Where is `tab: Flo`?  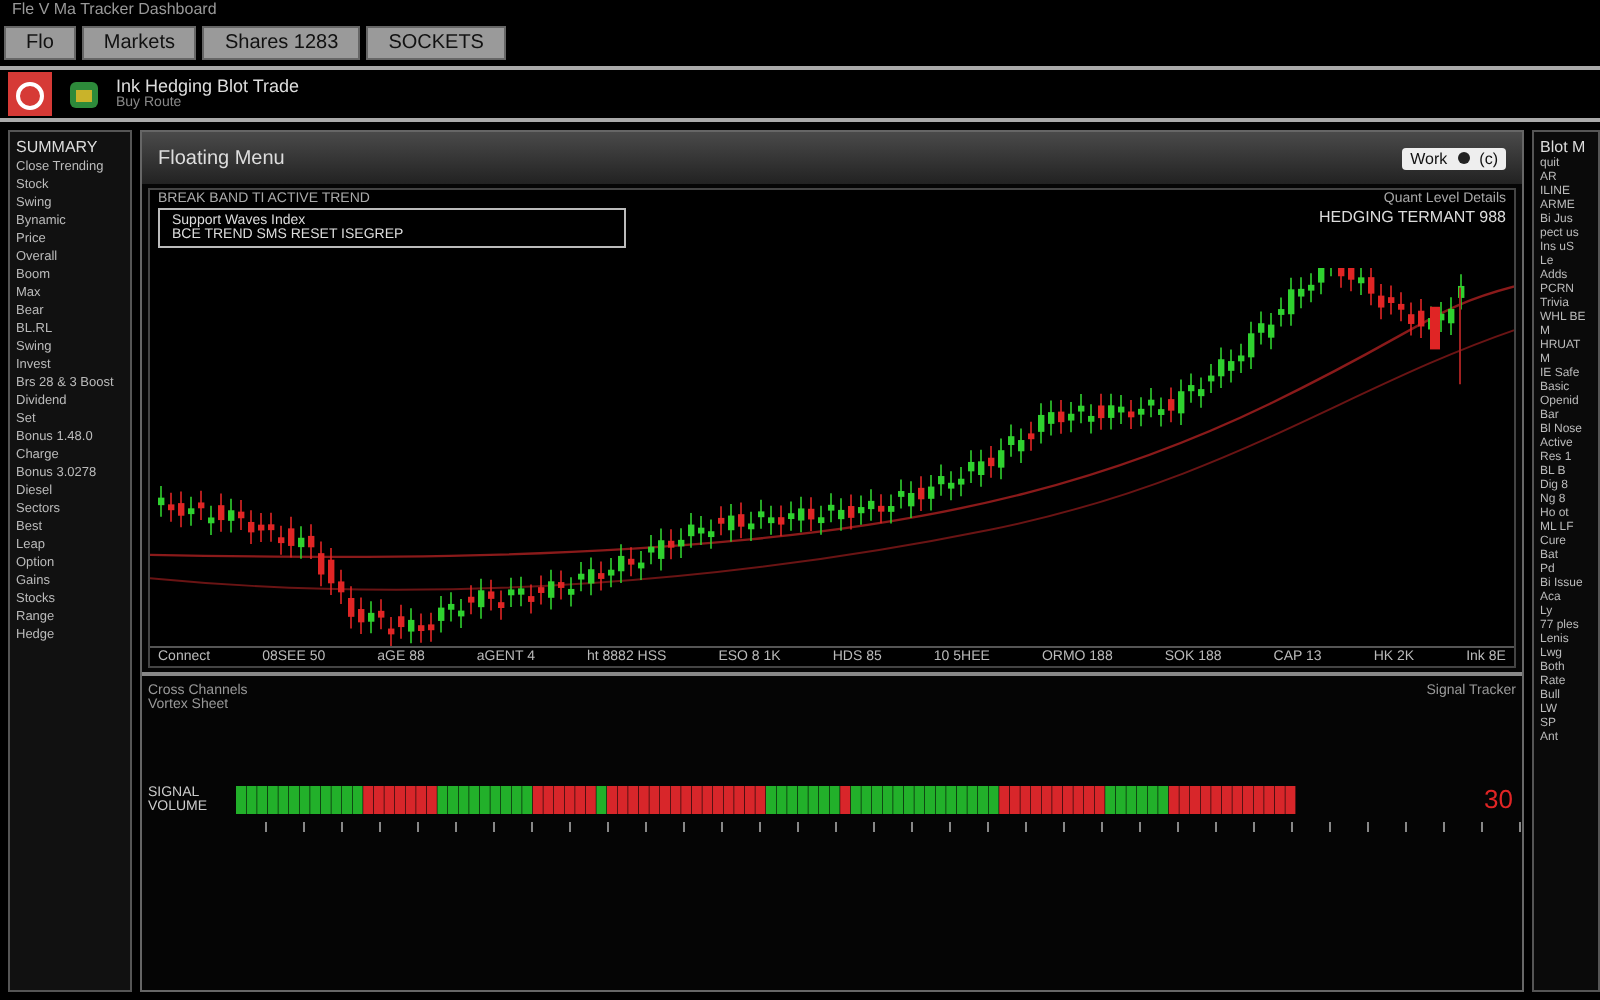 tab: Flo is located at coordinates (40, 43).